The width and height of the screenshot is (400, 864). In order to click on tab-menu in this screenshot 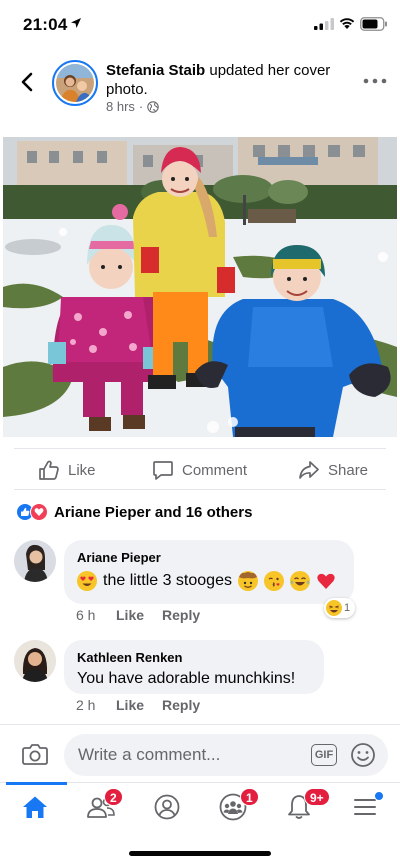, I will do `click(365, 807)`.